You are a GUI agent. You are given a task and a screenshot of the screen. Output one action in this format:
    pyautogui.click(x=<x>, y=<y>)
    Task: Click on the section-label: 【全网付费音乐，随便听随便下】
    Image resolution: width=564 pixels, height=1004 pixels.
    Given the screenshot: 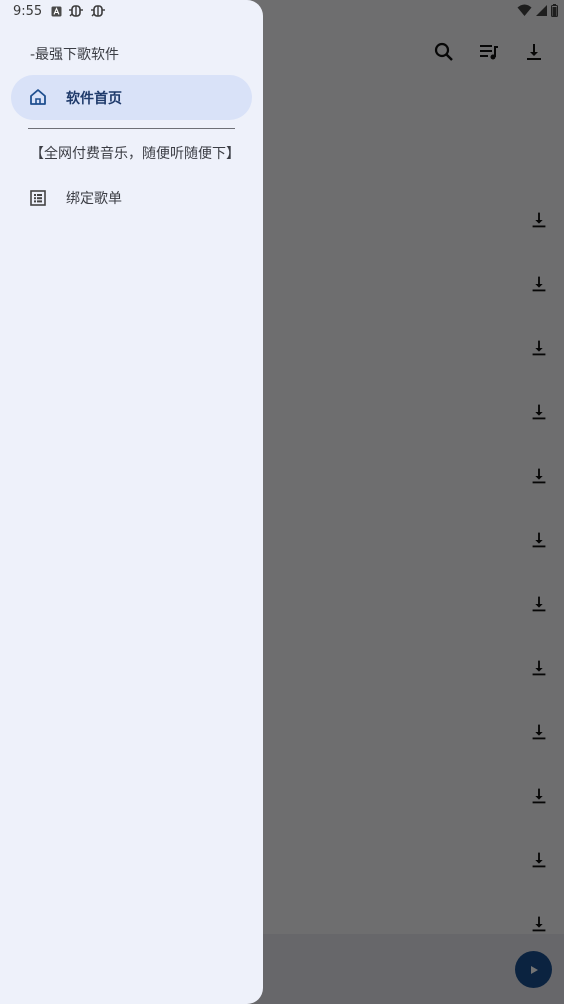 What is the action you would take?
    pyautogui.click(x=135, y=154)
    